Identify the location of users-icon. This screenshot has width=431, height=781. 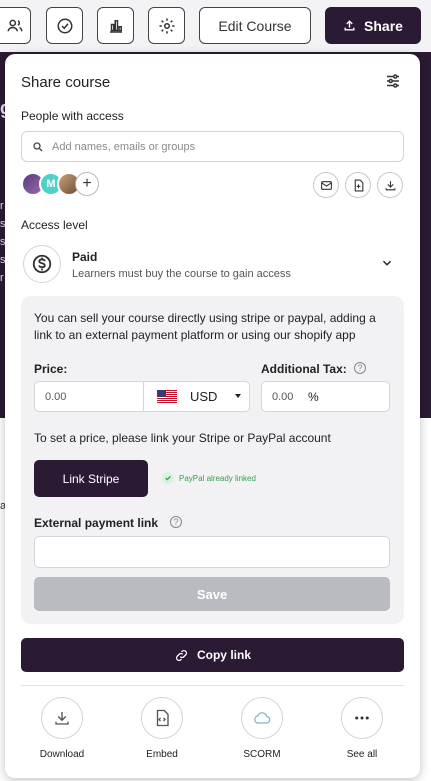
(15, 25).